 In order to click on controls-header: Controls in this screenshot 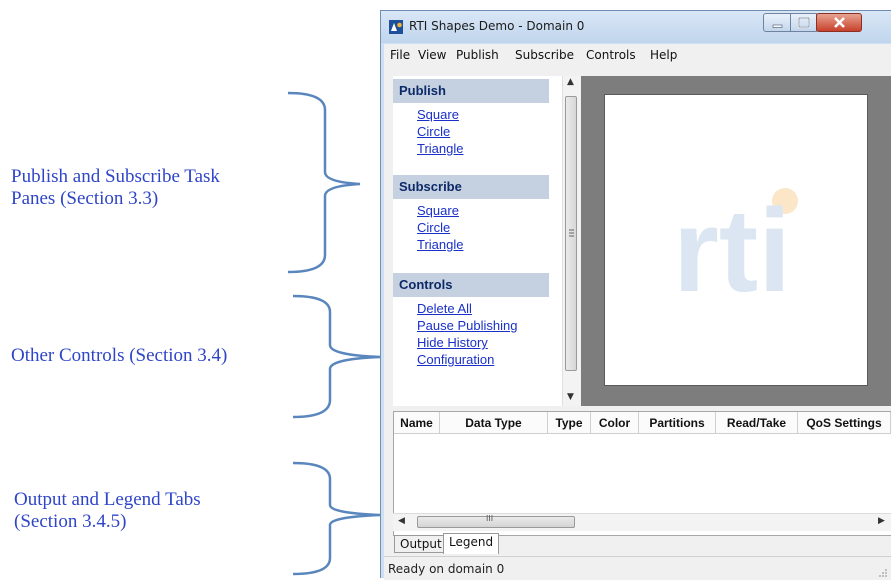, I will do `click(471, 285)`.